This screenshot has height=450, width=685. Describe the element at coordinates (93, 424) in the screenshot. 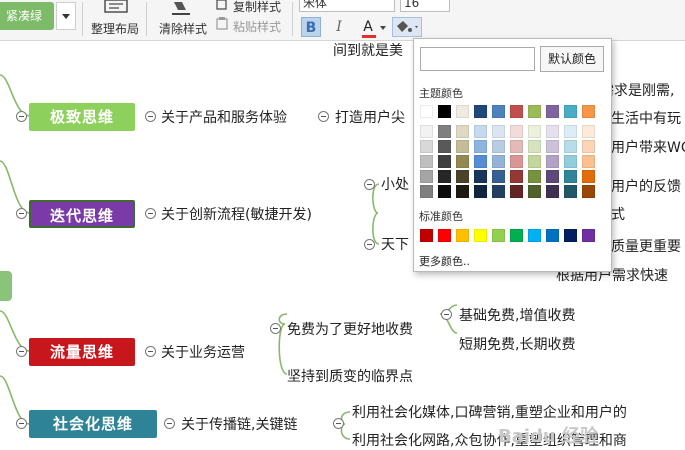

I see `node-shehui: 社会化思维` at that location.